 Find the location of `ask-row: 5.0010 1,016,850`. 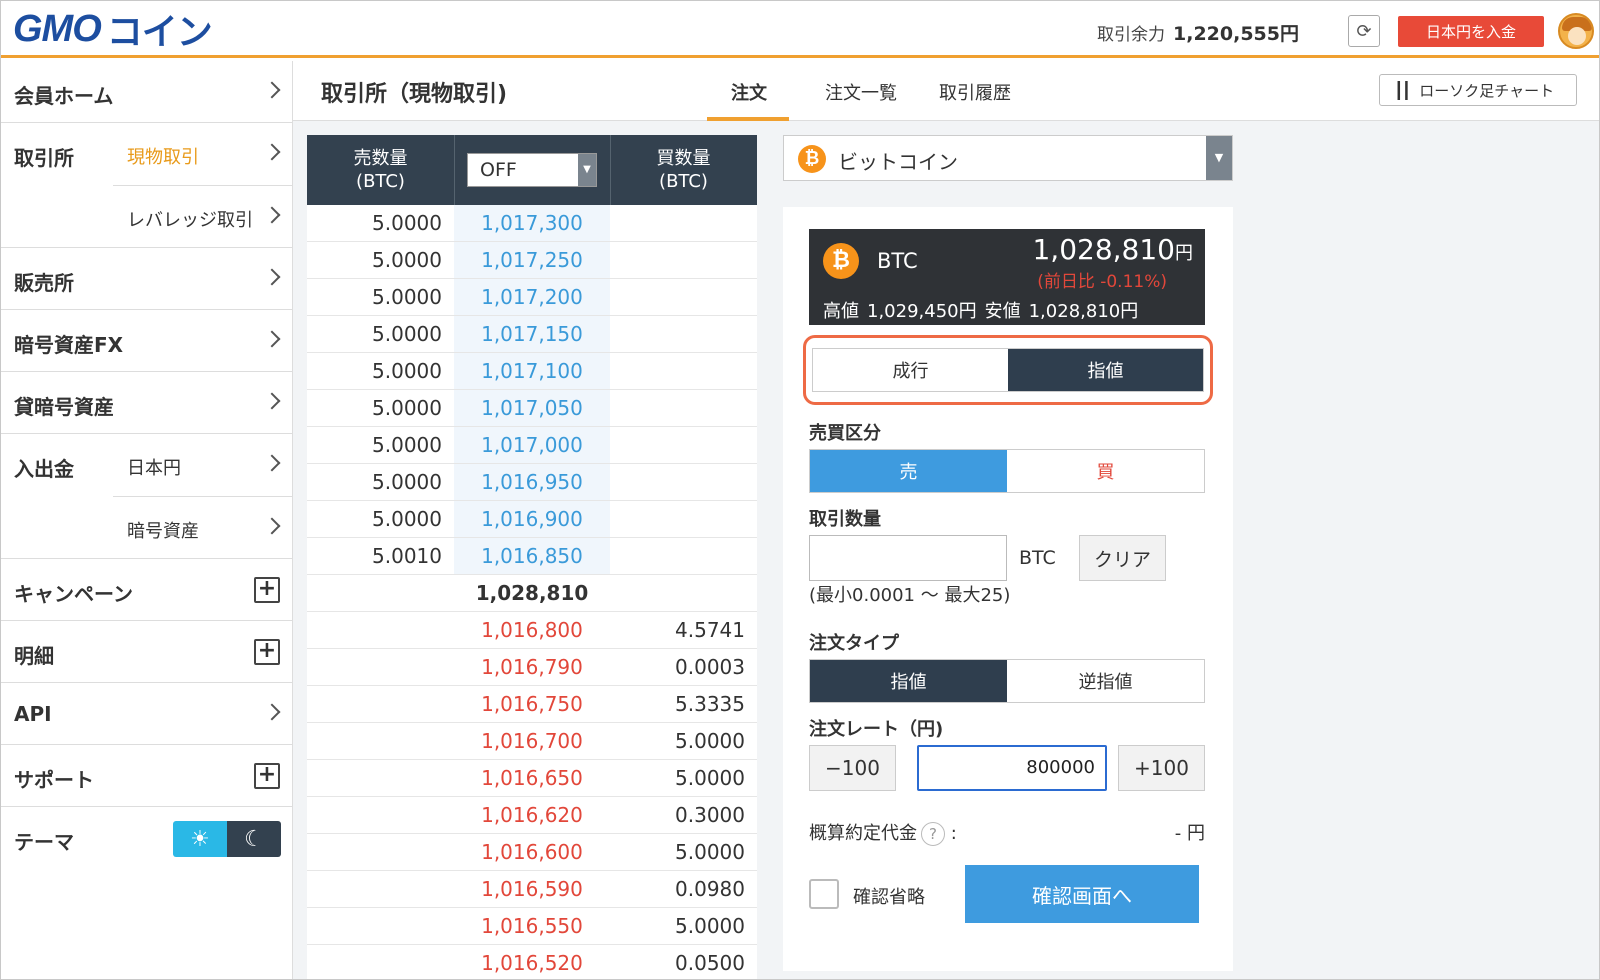

ask-row: 5.0010 1,016,850 is located at coordinates (532, 556).